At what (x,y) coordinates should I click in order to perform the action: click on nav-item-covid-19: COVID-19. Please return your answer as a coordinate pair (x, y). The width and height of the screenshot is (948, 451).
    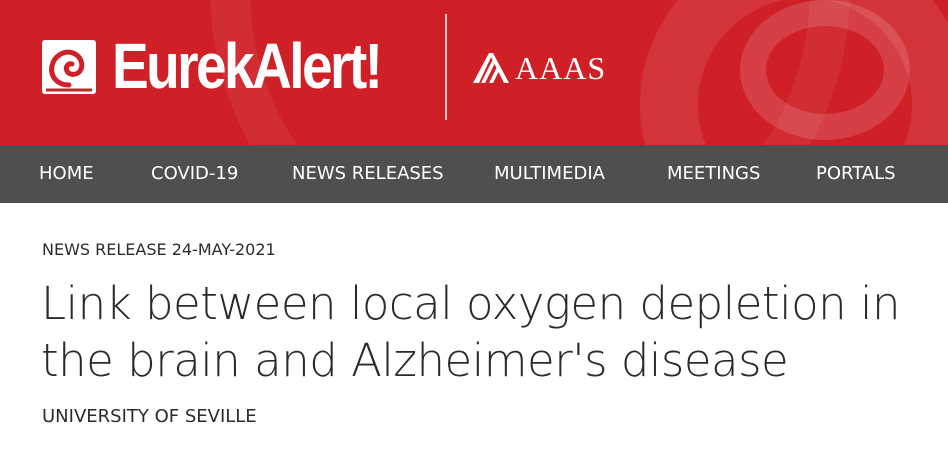
    Looking at the image, I should click on (194, 174).